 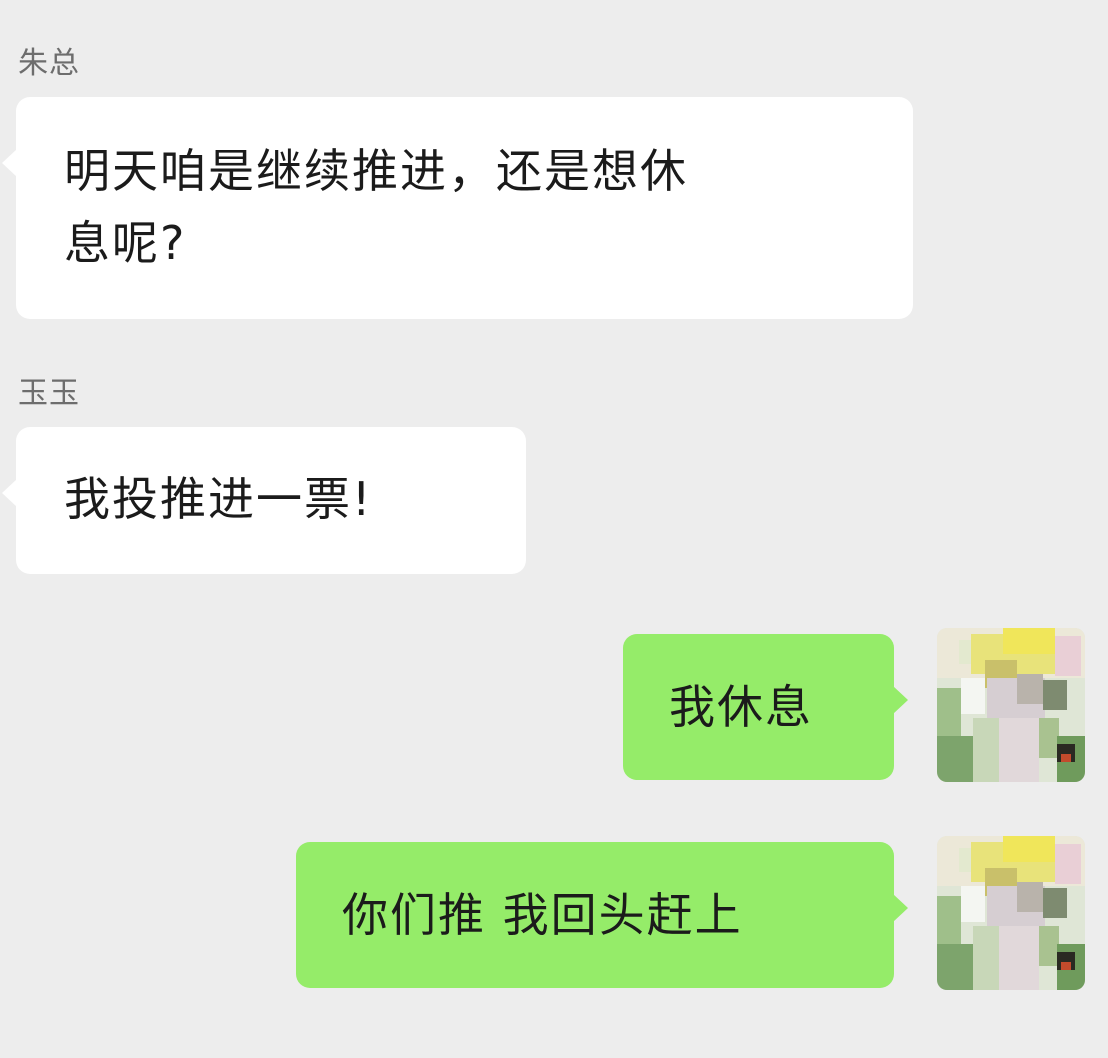 I want to click on message-text: 明天咱是继续推进，还是想休 息呢?, so click(x=376, y=207).